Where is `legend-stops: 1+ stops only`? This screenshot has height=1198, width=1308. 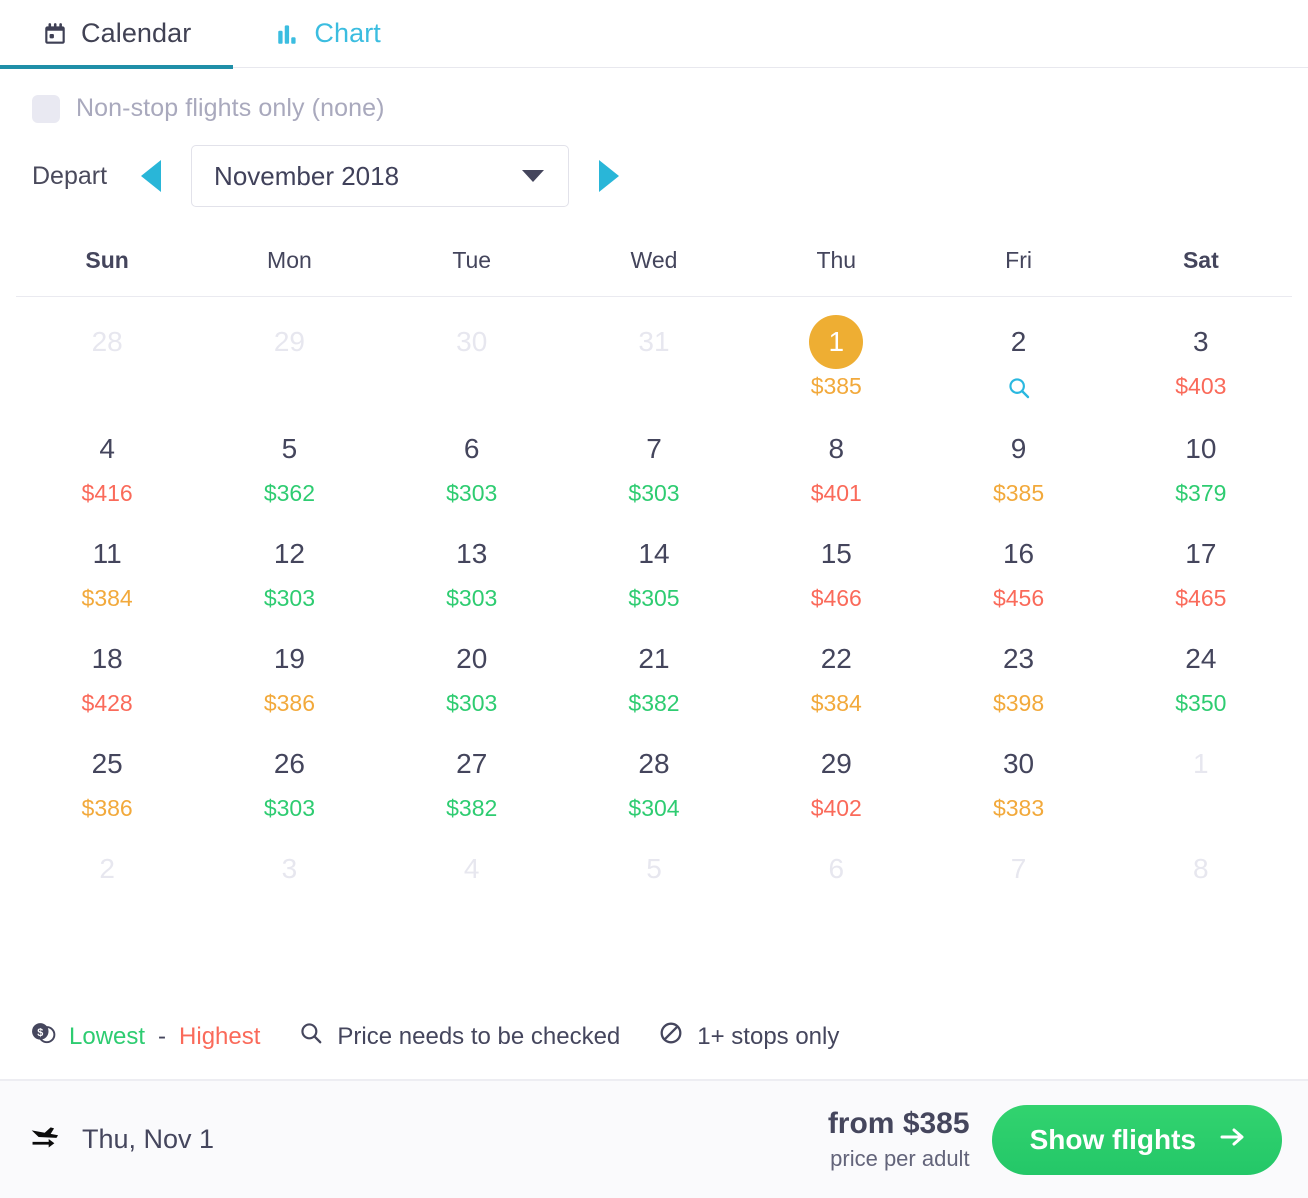 legend-stops: 1+ stops only is located at coordinates (748, 1036).